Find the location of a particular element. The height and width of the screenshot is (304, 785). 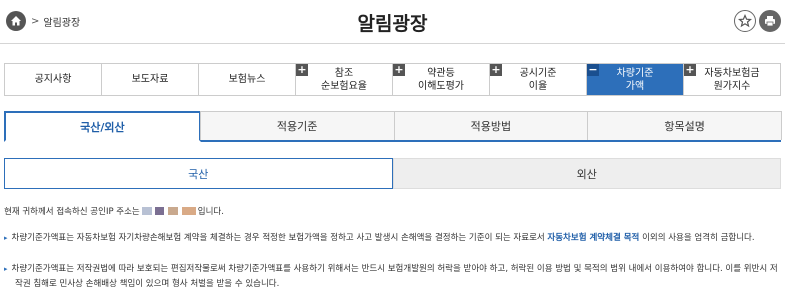

page-title: 알림광장 is located at coordinates (392, 24).